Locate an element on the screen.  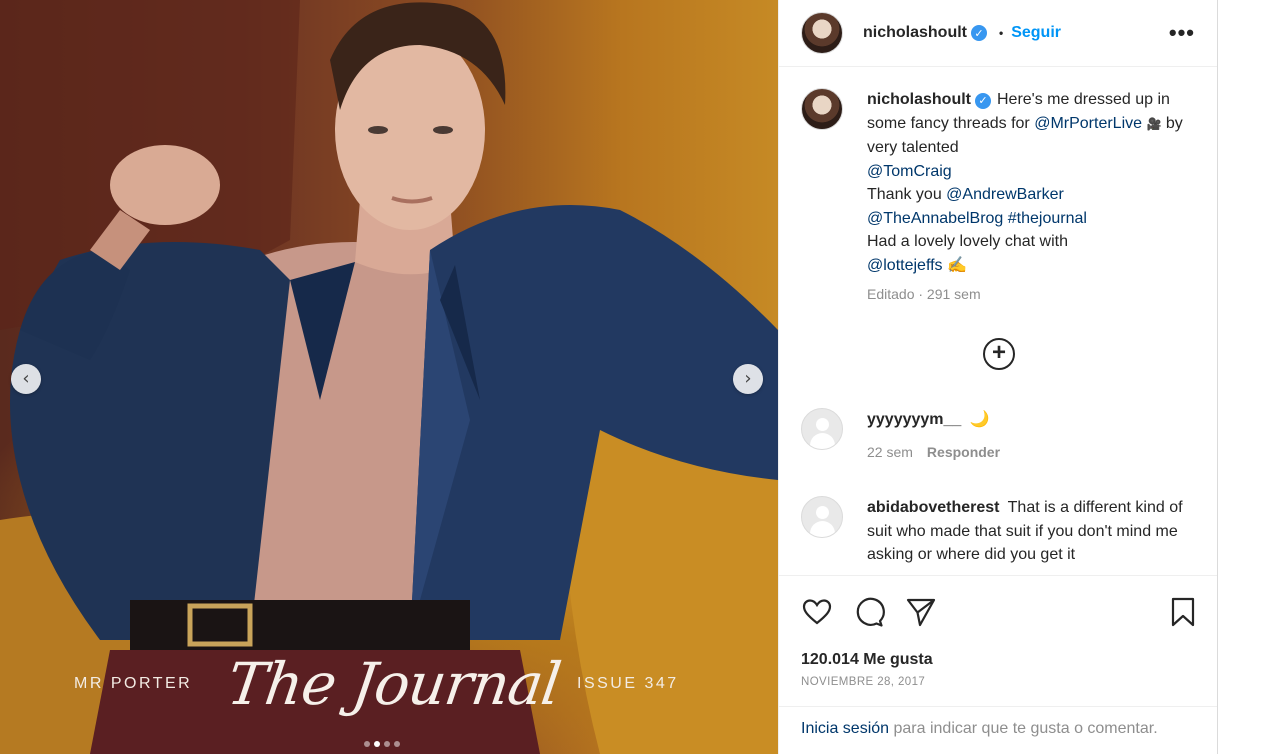
writing-hand-emoji: ✍ is located at coordinates (957, 265).